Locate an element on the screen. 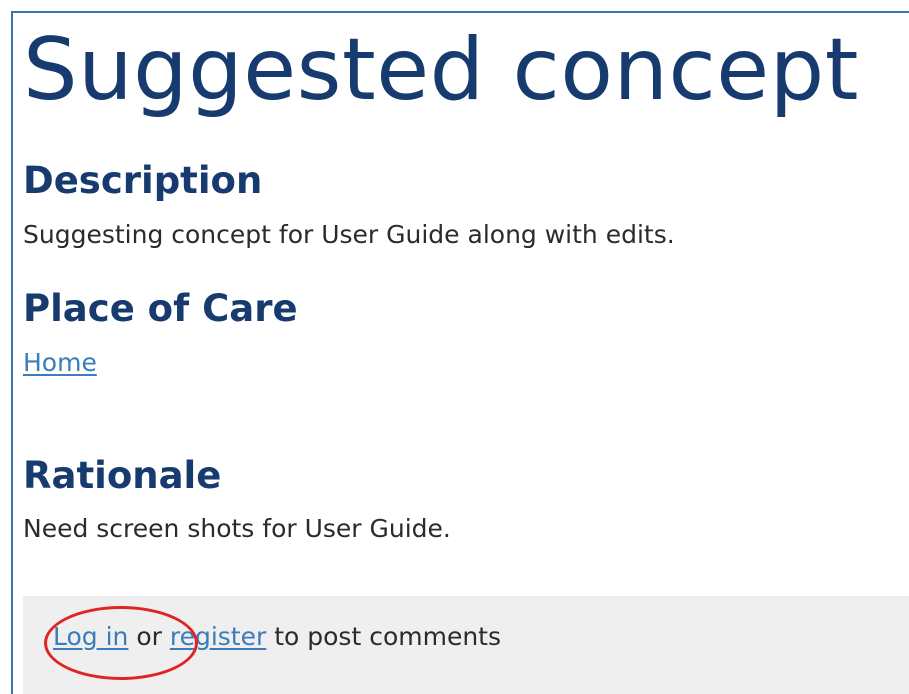 This screenshot has width=909, height=694. description-heading: Description is located at coordinates (143, 180).